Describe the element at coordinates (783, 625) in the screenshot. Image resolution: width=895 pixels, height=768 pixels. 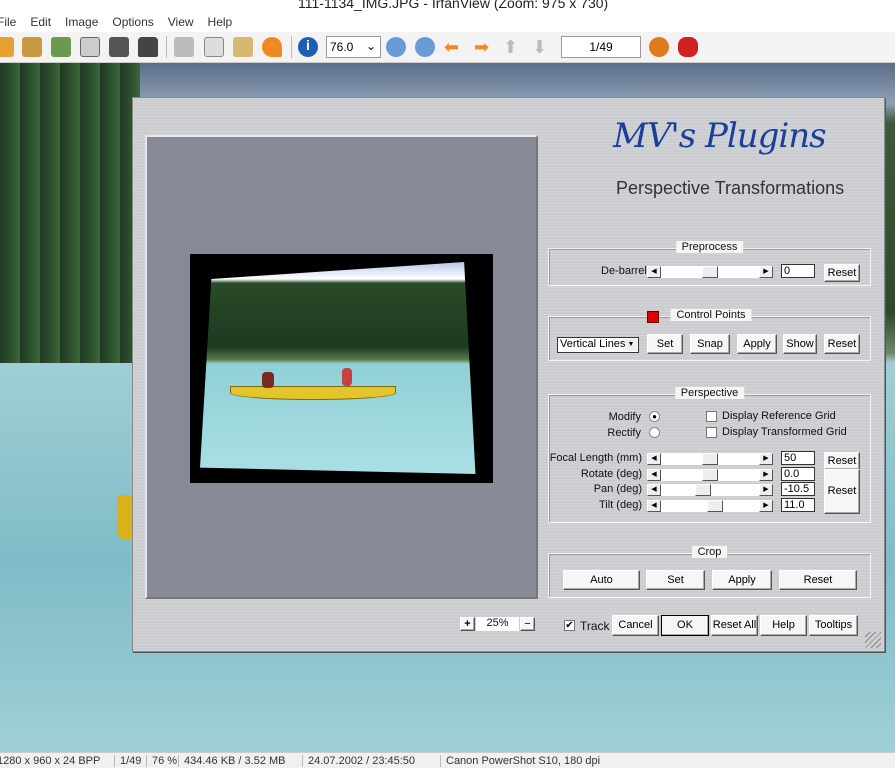
I see `help-button: Help` at that location.